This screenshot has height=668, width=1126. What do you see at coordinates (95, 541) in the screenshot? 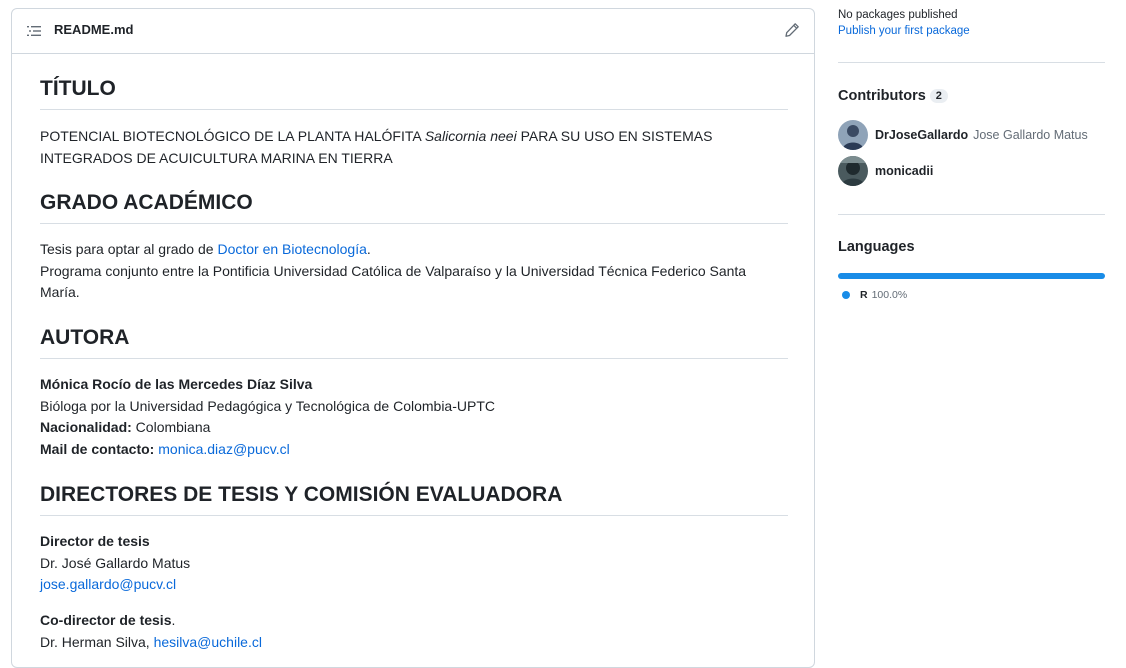
I see `director-label: Director de tesis` at bounding box center [95, 541].